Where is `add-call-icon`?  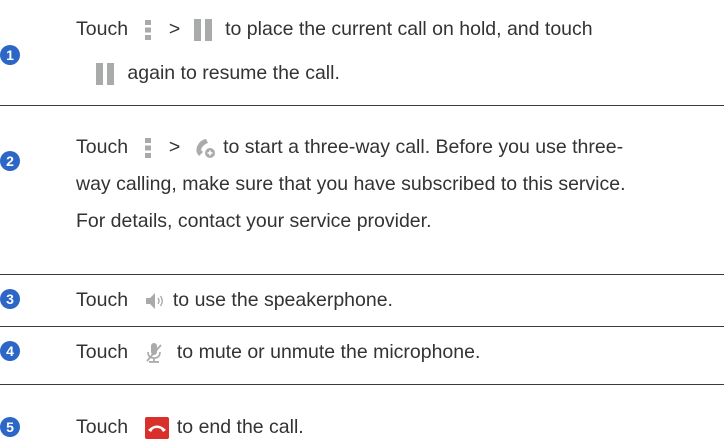 add-call-icon is located at coordinates (205, 148).